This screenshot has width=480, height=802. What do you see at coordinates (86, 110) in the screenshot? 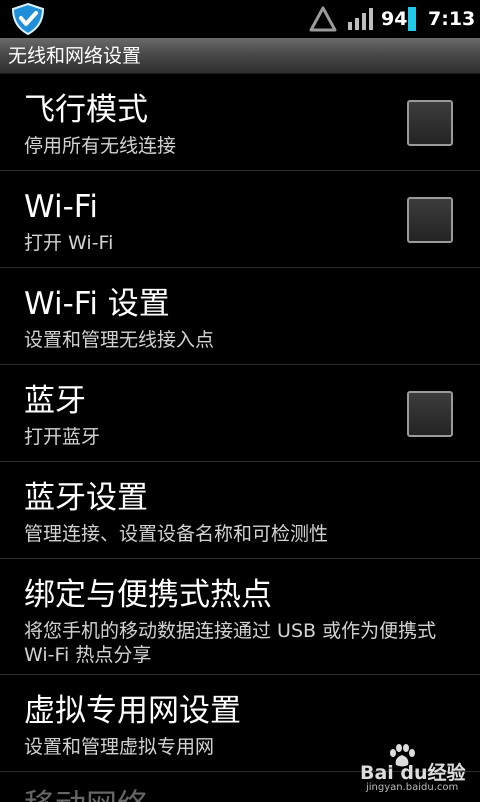
I see `airplane-mode-title: 飞行模式` at bounding box center [86, 110].